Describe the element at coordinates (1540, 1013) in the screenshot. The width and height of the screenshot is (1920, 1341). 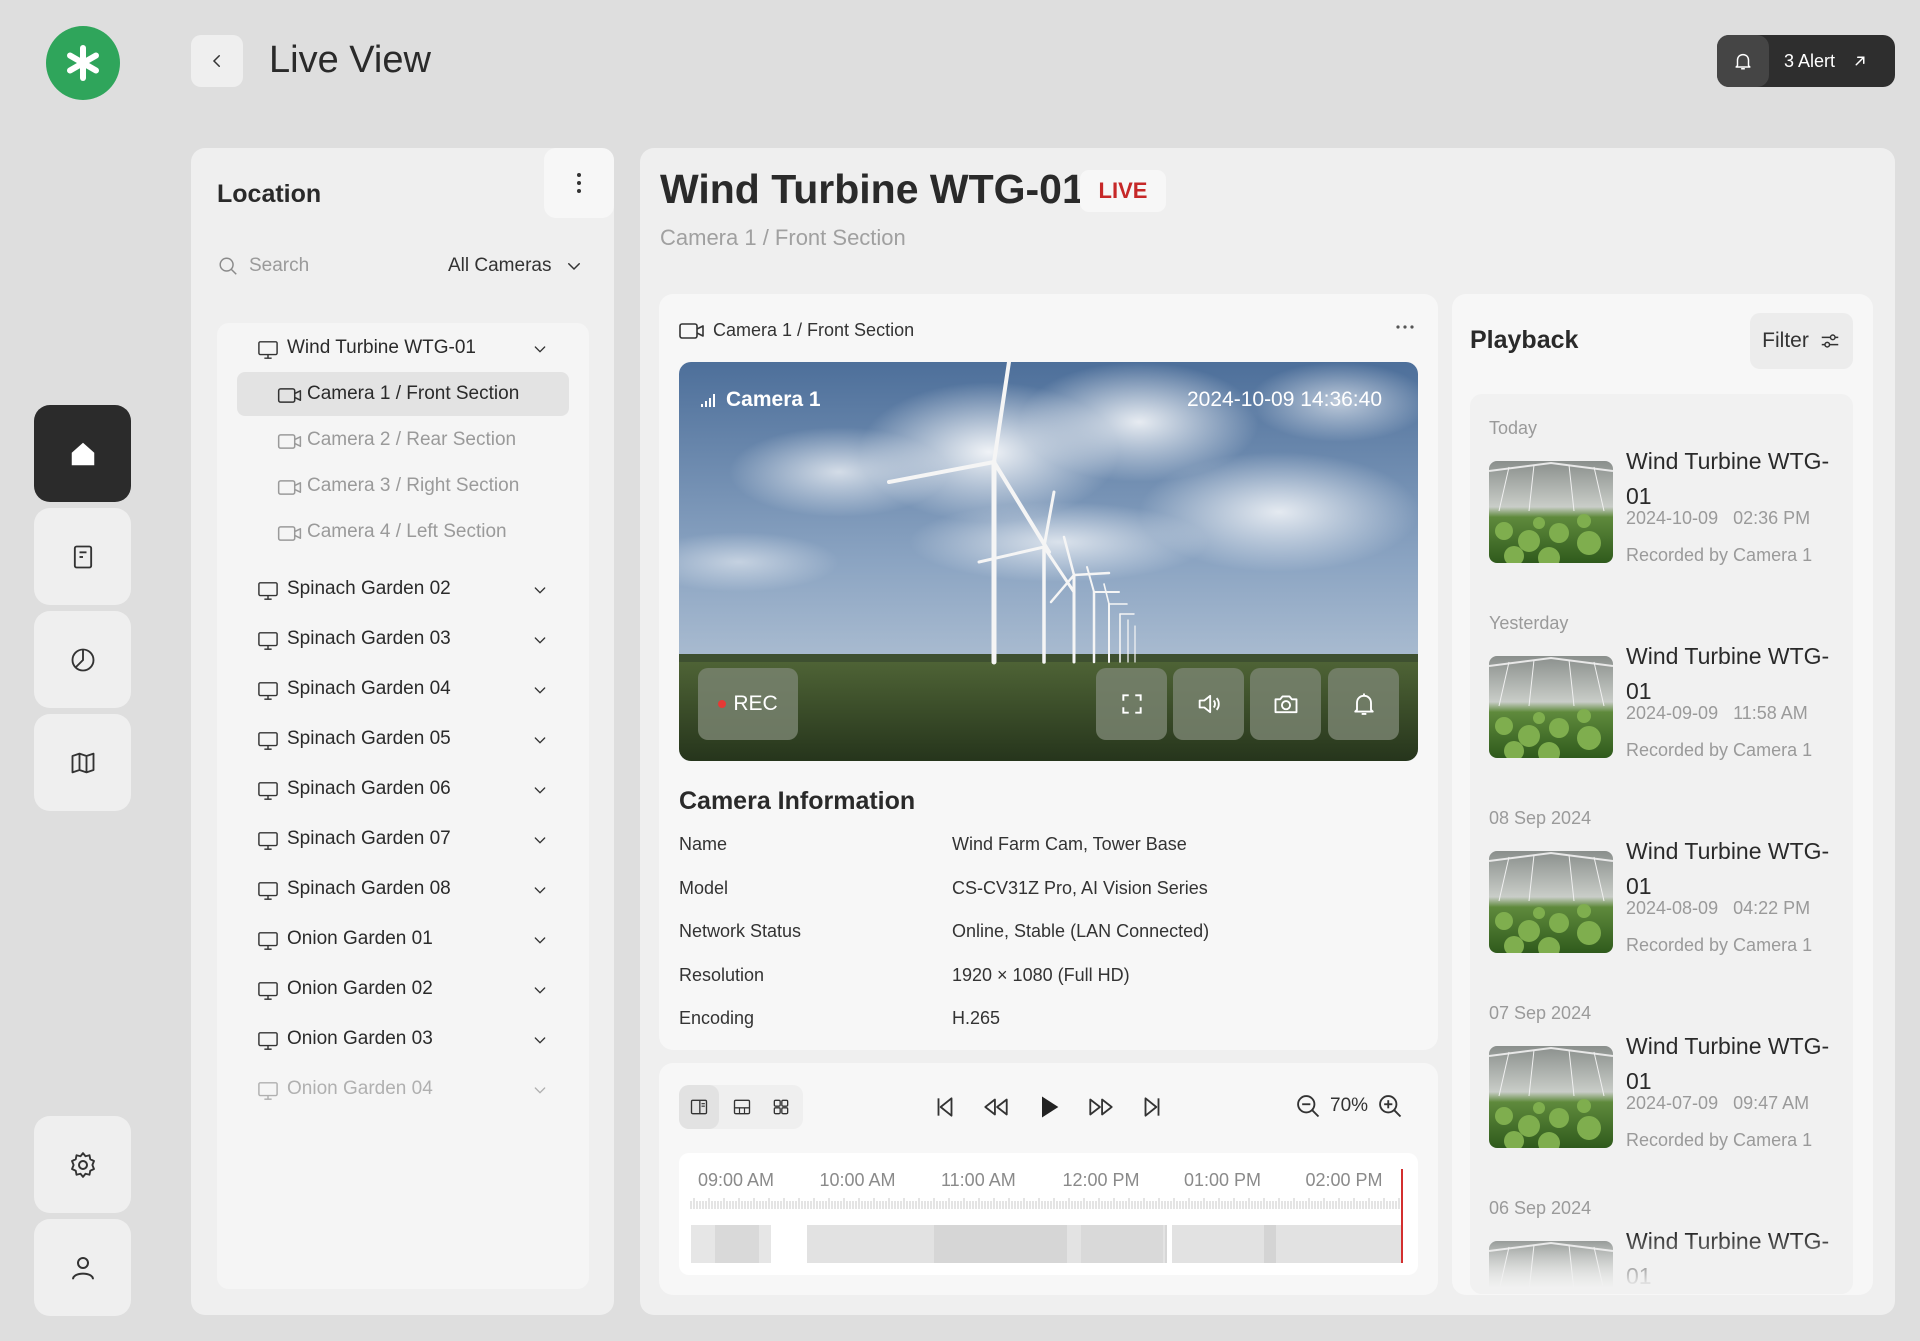
I see `playback-date-label: 07 Sep 2024` at that location.